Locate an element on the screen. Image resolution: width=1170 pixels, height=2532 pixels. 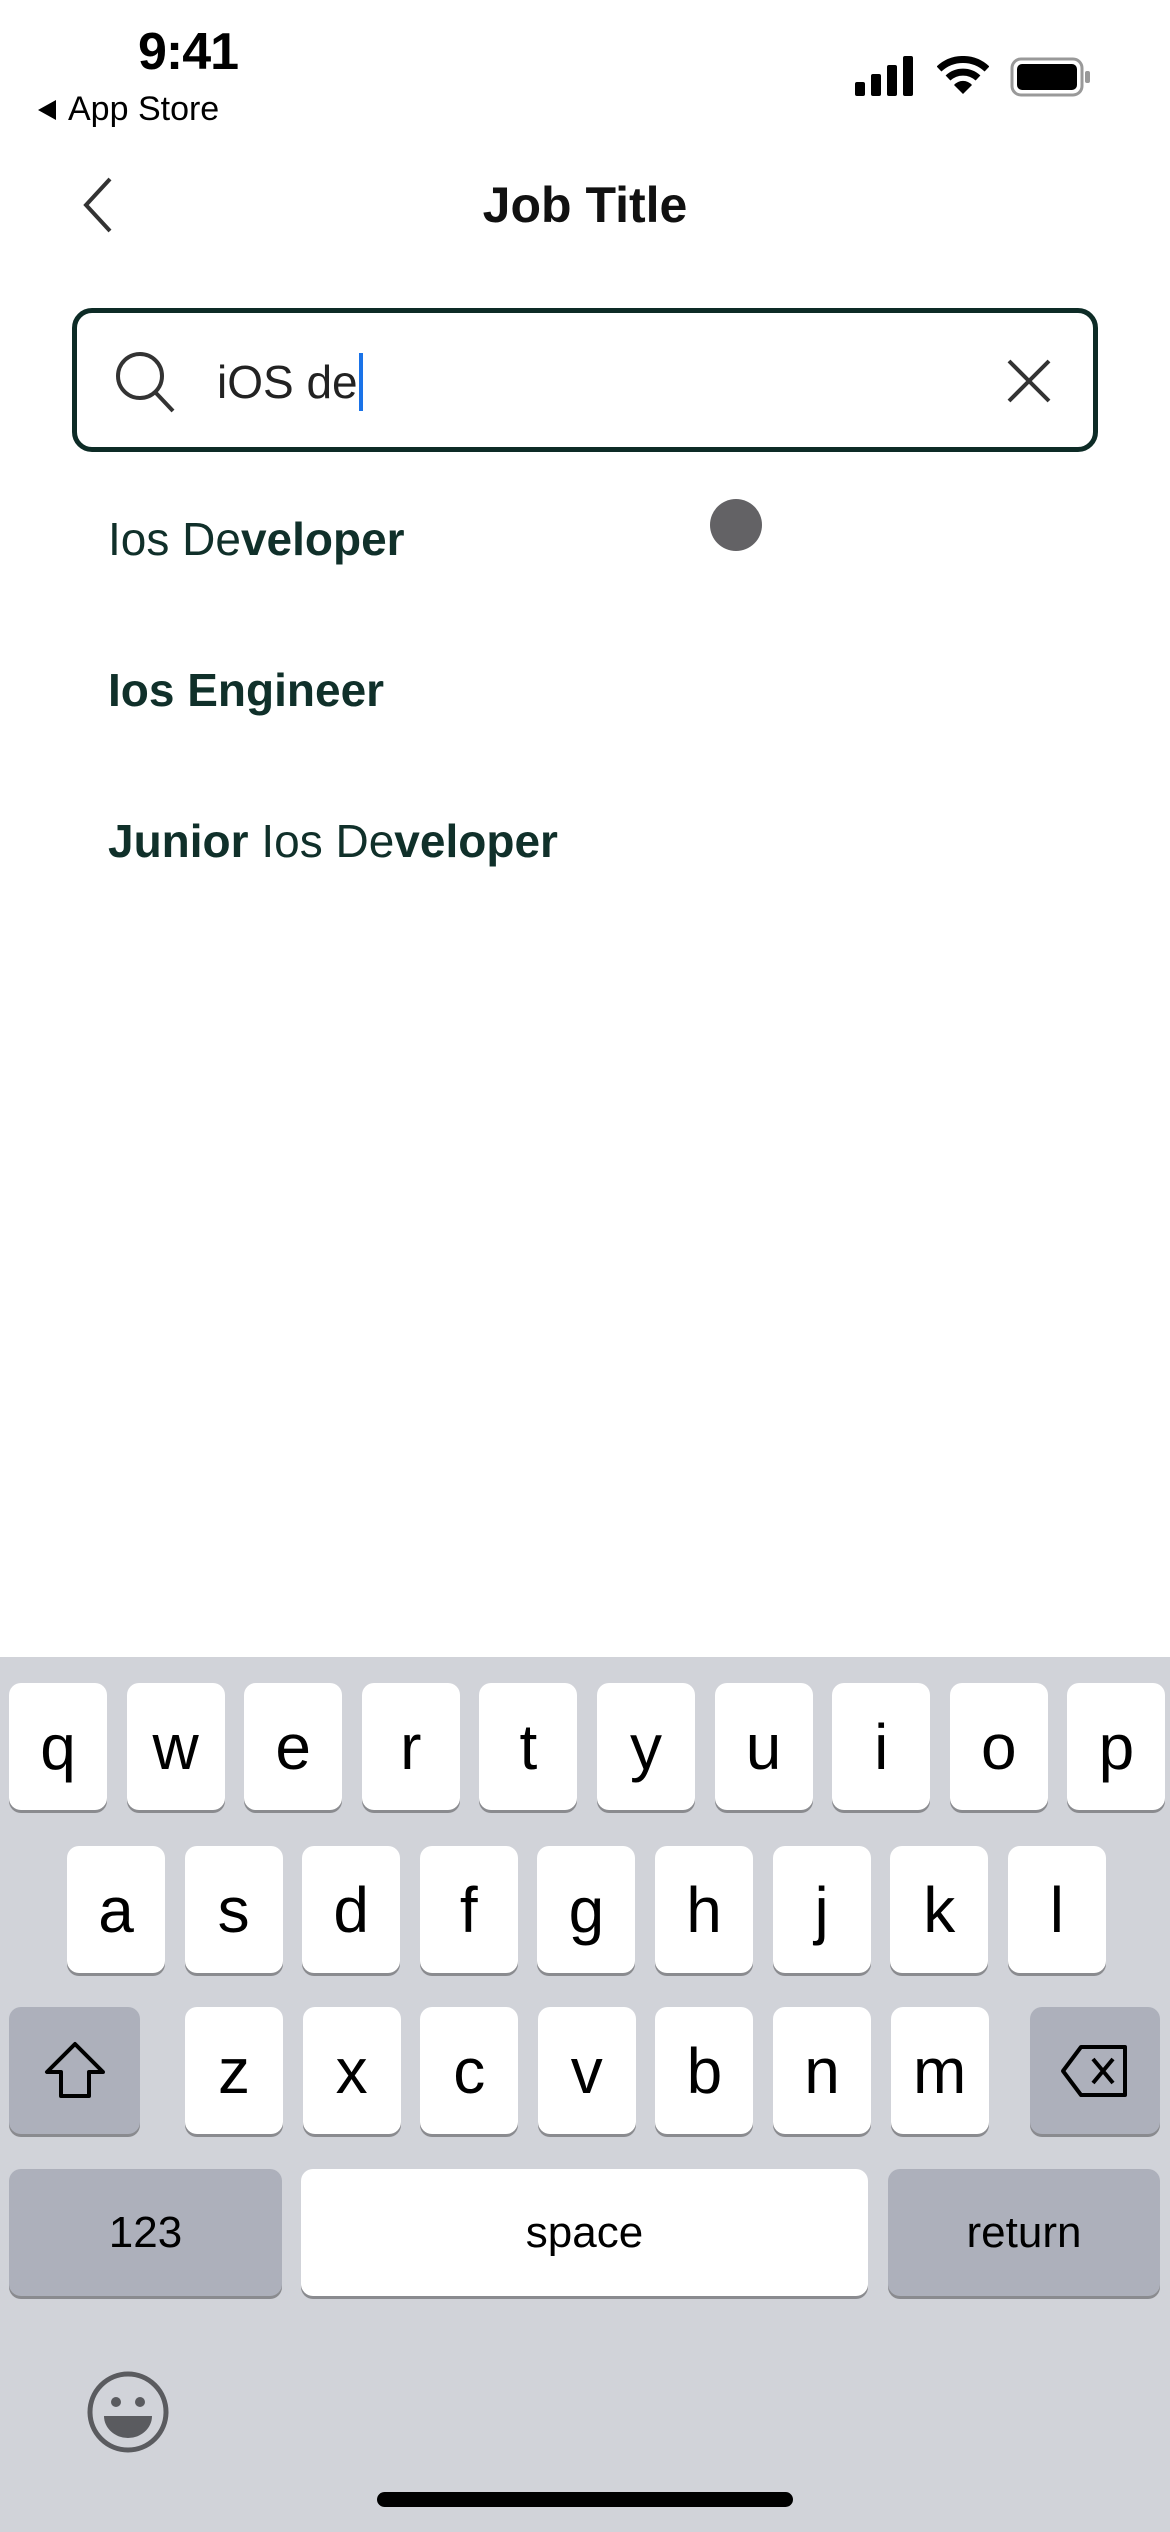
page-title: Job Title is located at coordinates (585, 205).